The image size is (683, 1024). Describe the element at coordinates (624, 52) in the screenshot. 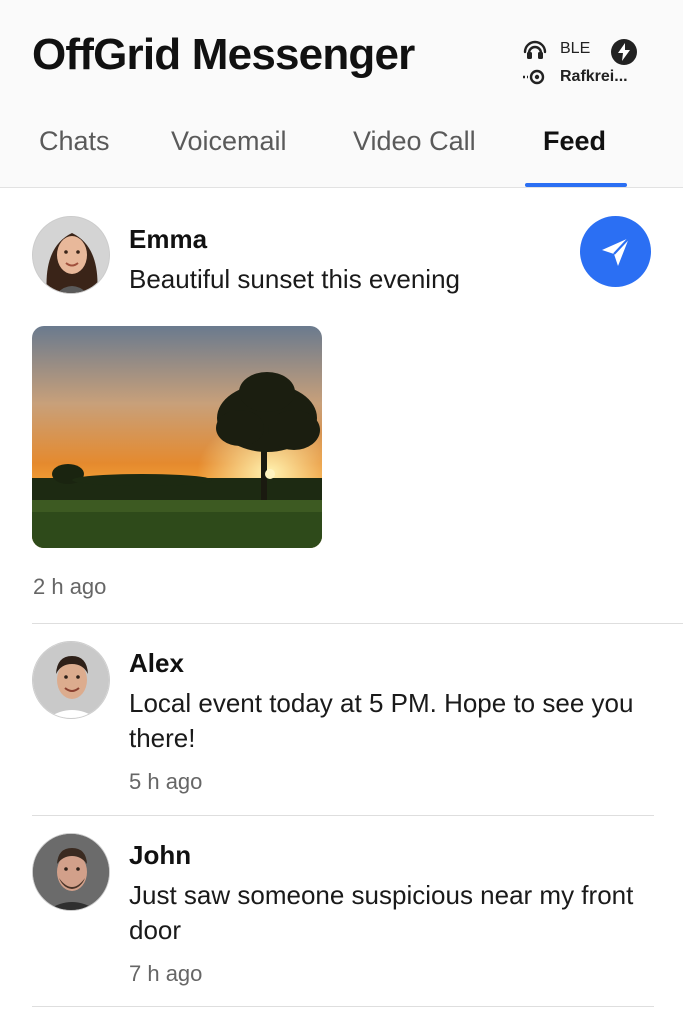

I see `bolt-icon` at that location.